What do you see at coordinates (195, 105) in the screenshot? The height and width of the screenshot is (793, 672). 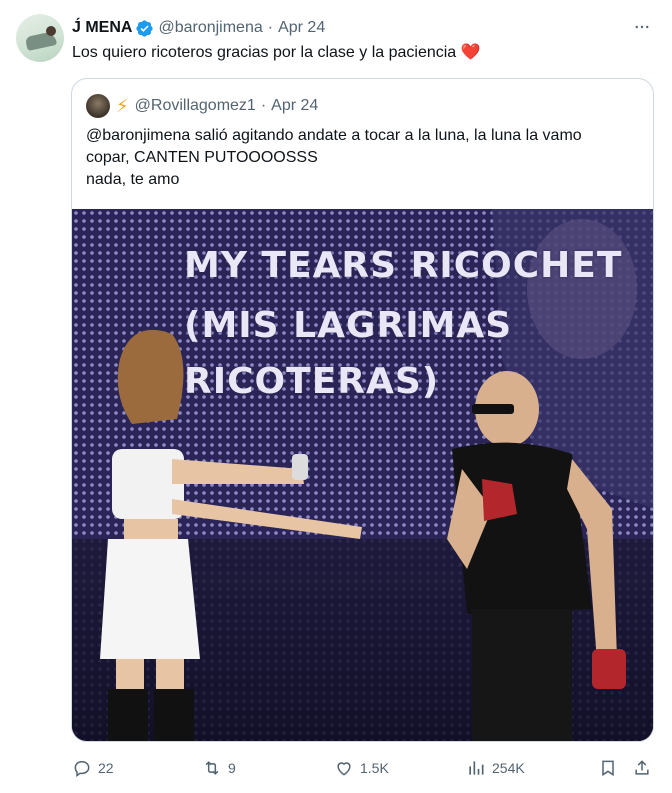 I see `quoted-author-handle: @Rovillagomez1` at bounding box center [195, 105].